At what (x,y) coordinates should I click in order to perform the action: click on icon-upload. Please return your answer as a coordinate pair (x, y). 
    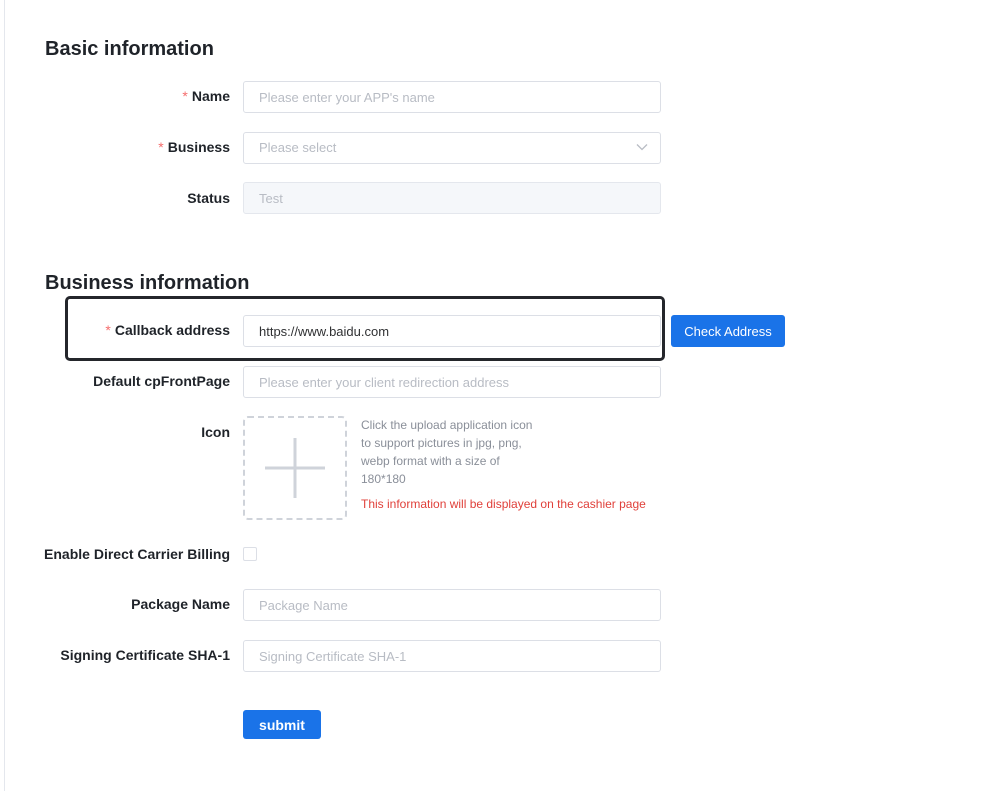
    Looking at the image, I should click on (295, 468).